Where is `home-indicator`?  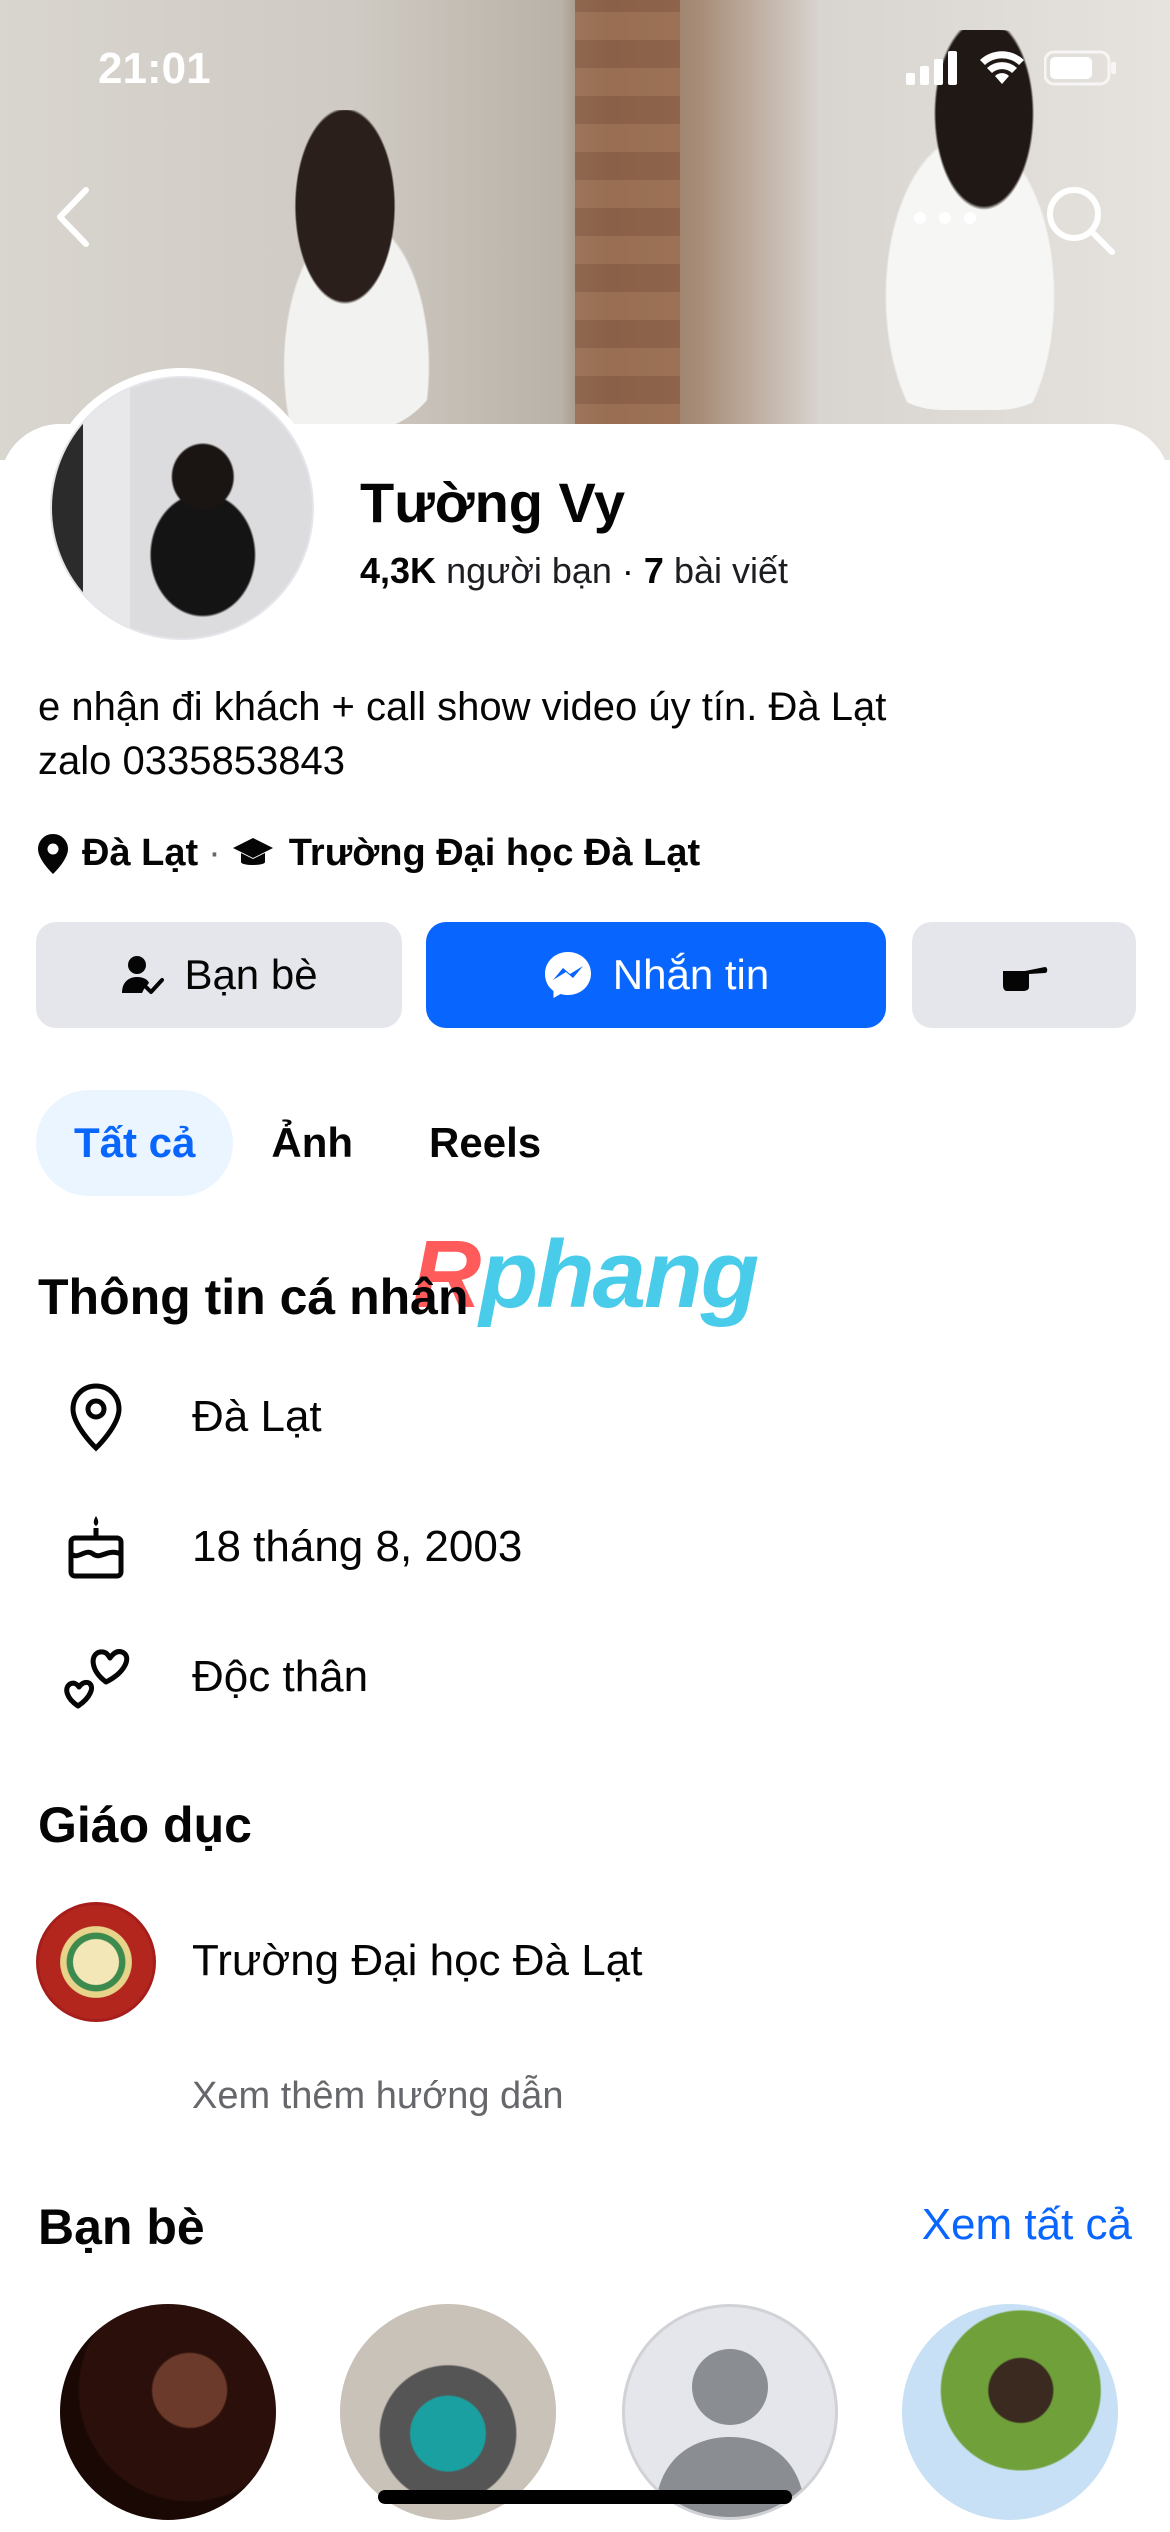
home-indicator is located at coordinates (585, 2497).